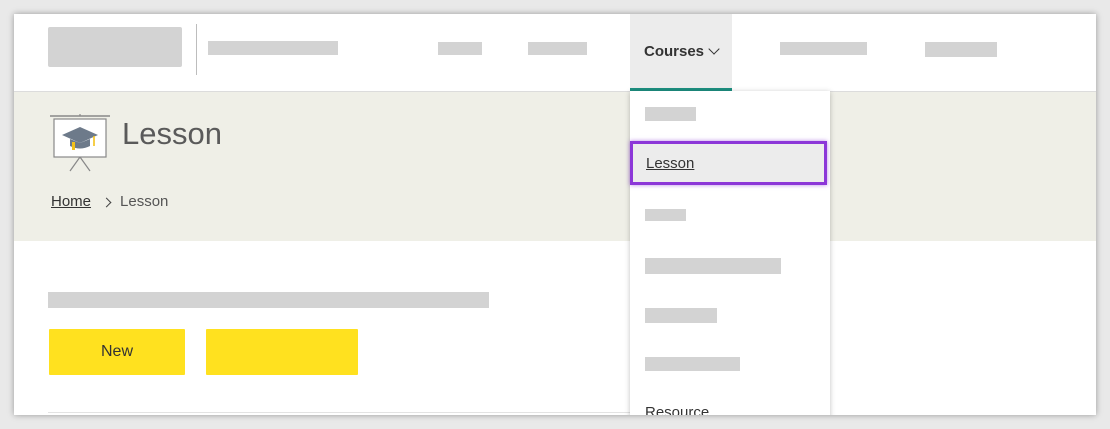 The height and width of the screenshot is (429, 1110). What do you see at coordinates (268, 300) in the screenshot?
I see `content-text-placeholder` at bounding box center [268, 300].